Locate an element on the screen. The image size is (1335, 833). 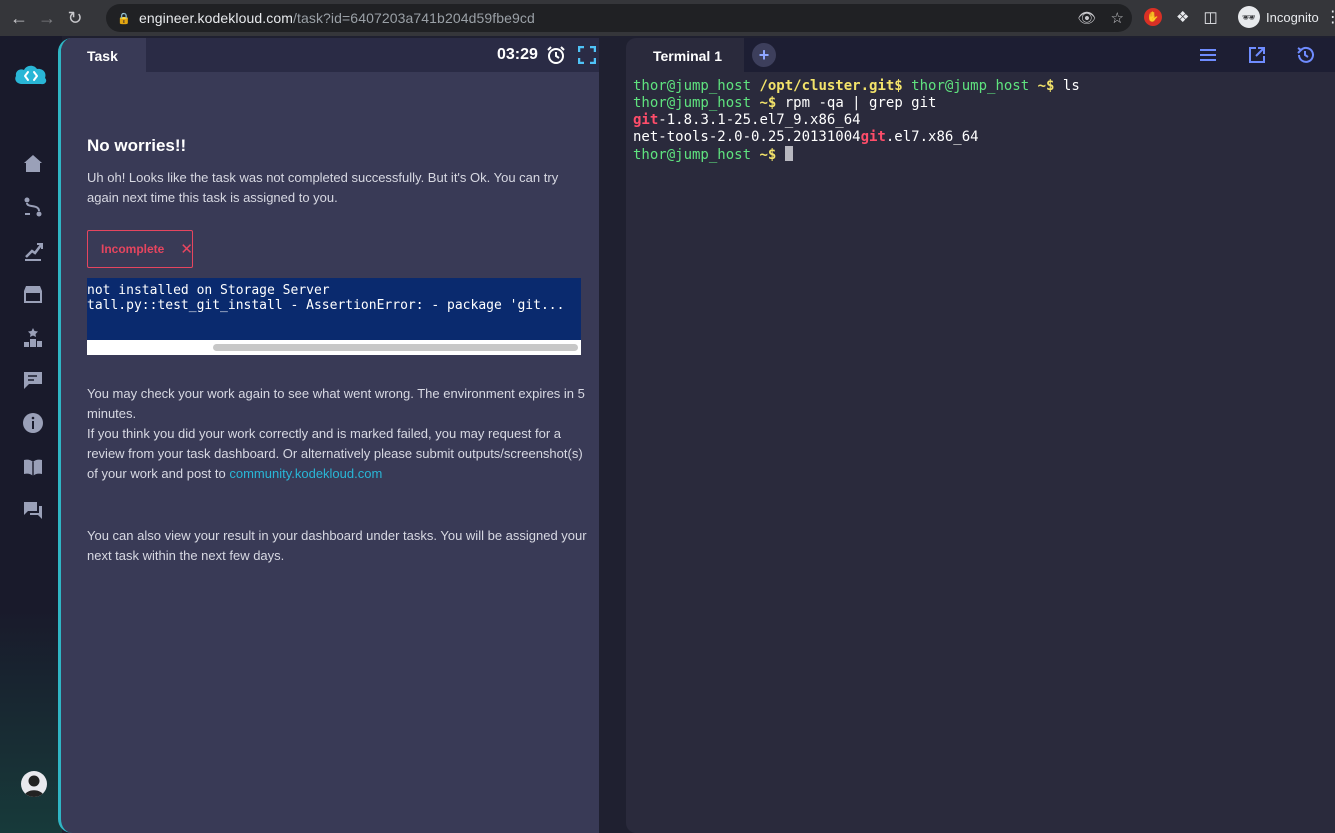
close-icon: ✕ is located at coordinates (186, 249).